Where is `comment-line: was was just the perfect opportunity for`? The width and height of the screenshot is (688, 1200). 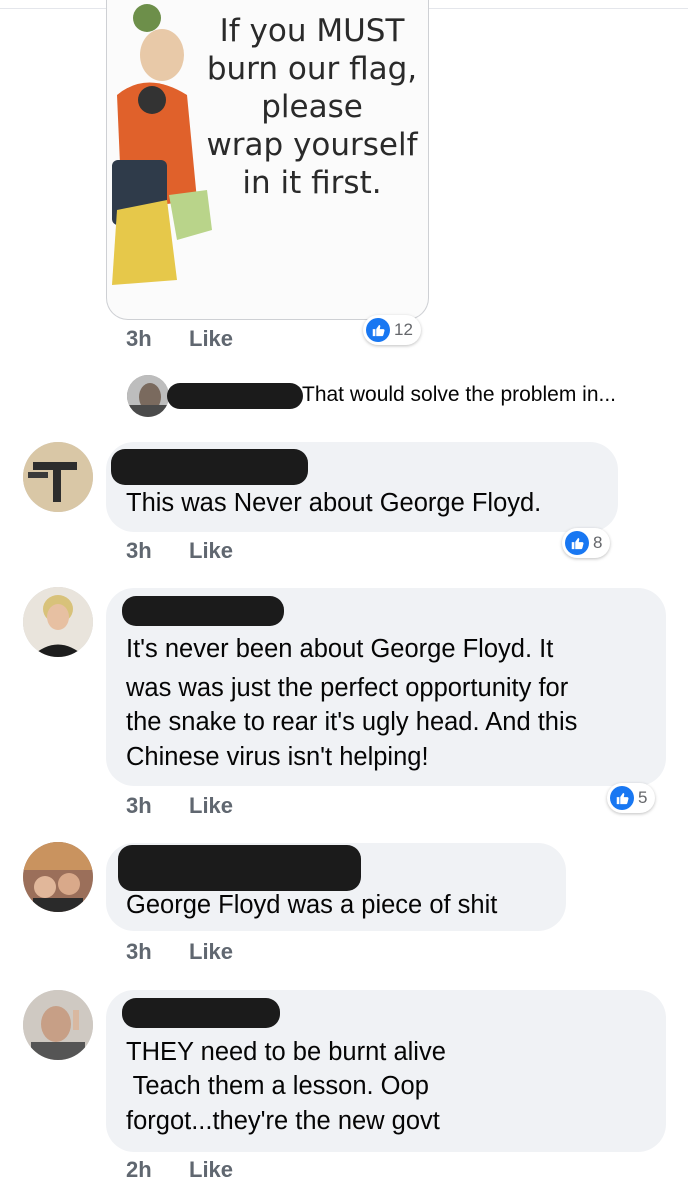 comment-line: was was just the perfect opportunity for is located at coordinates (347, 688).